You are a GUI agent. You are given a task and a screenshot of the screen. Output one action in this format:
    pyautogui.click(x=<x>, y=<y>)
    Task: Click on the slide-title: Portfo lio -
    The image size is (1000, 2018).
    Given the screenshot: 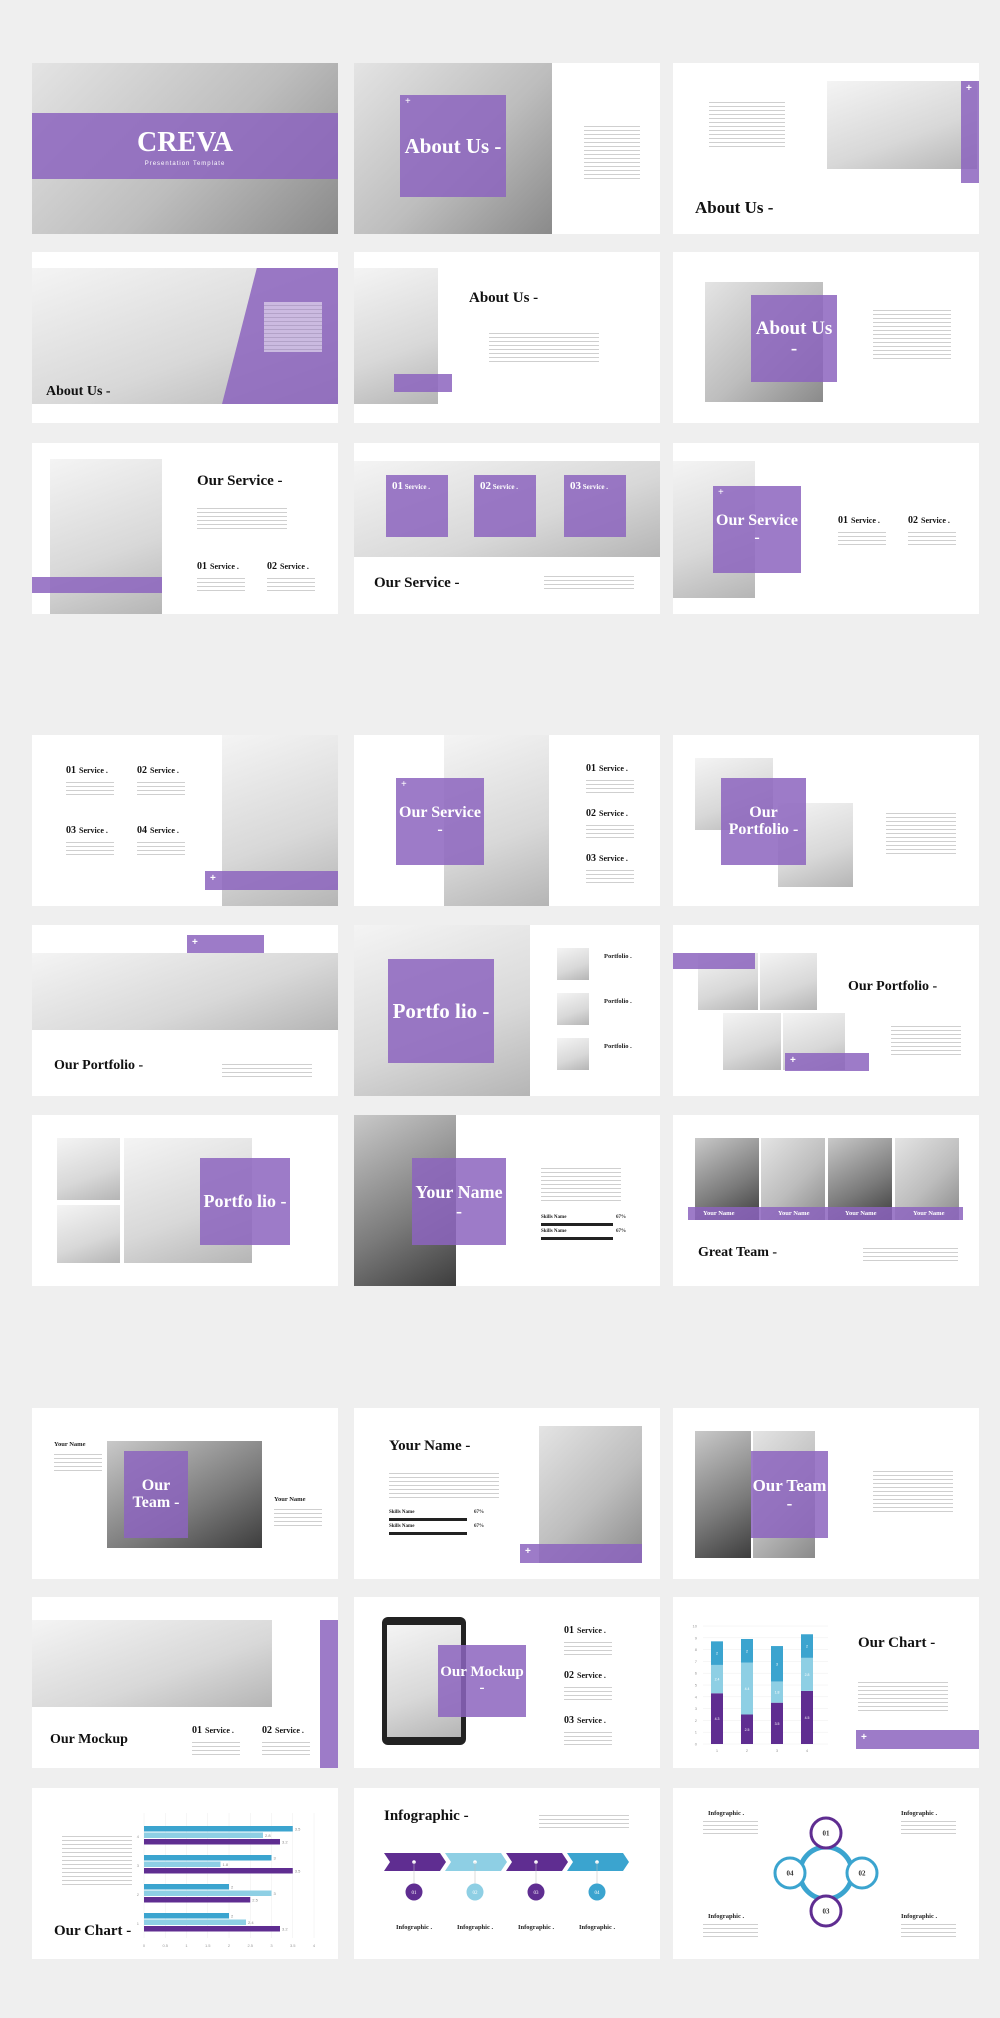 What is the action you would take?
    pyautogui.click(x=441, y=1010)
    